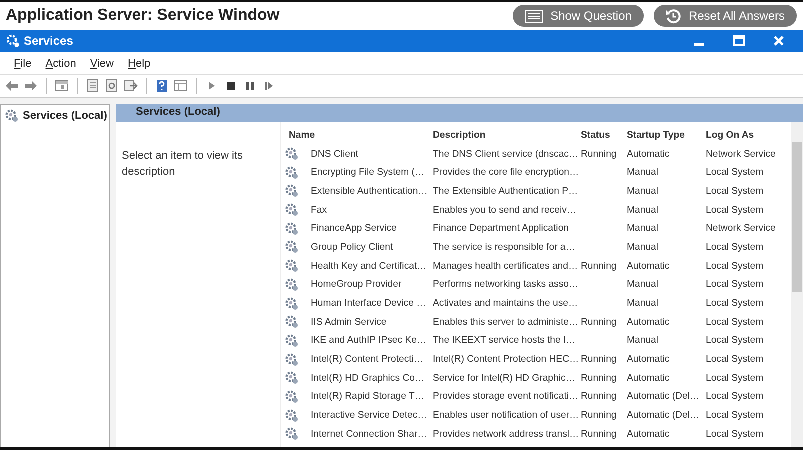  I want to click on table-cell-text: DNS Client, so click(335, 155).